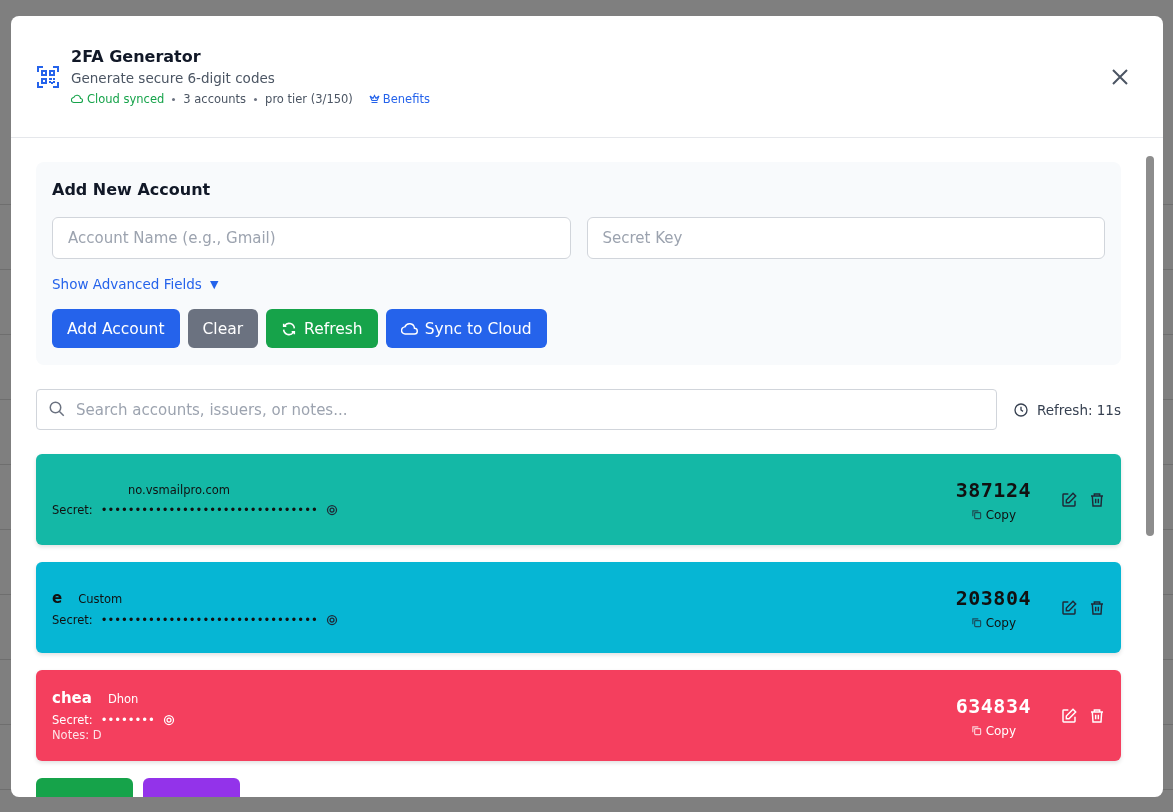 The height and width of the screenshot is (812, 1173). Describe the element at coordinates (311, 238) in the screenshot. I see `account-name-field: Account Name (e.g., Gmail)` at that location.